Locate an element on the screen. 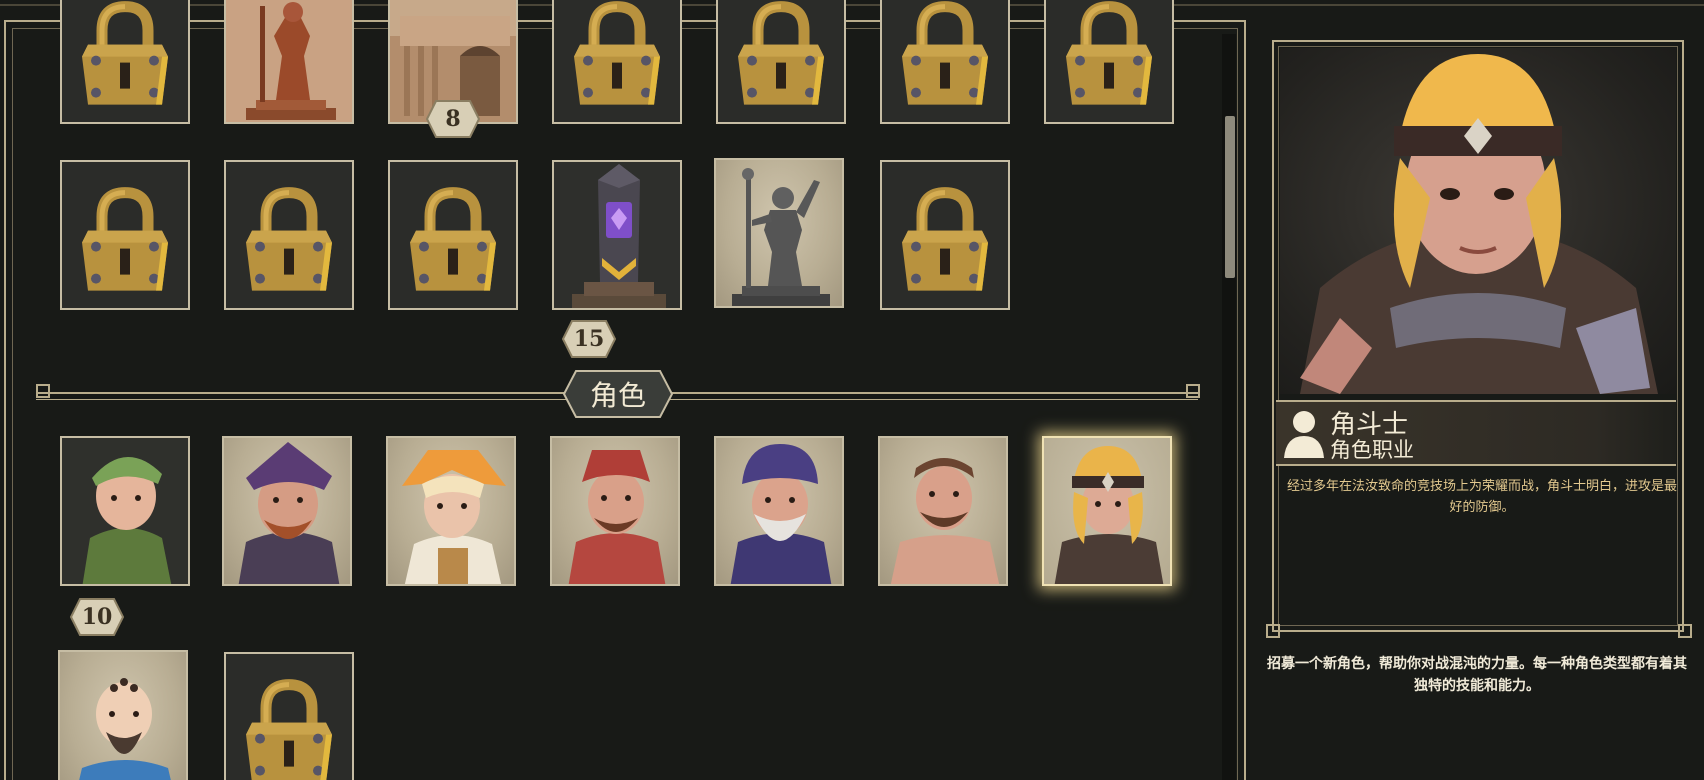 Image resolution: width=1704 pixels, height=780 pixels. crystal-obelisk-icon is located at coordinates (619, 236).